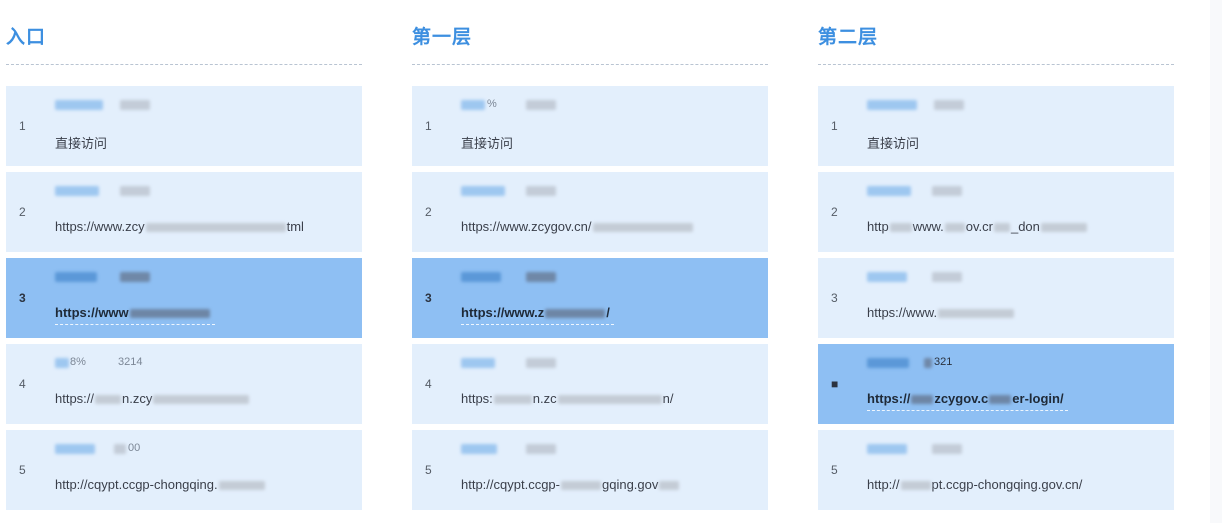 The height and width of the screenshot is (523, 1222). Describe the element at coordinates (835, 384) in the screenshot. I see `rank-marker: ■` at that location.